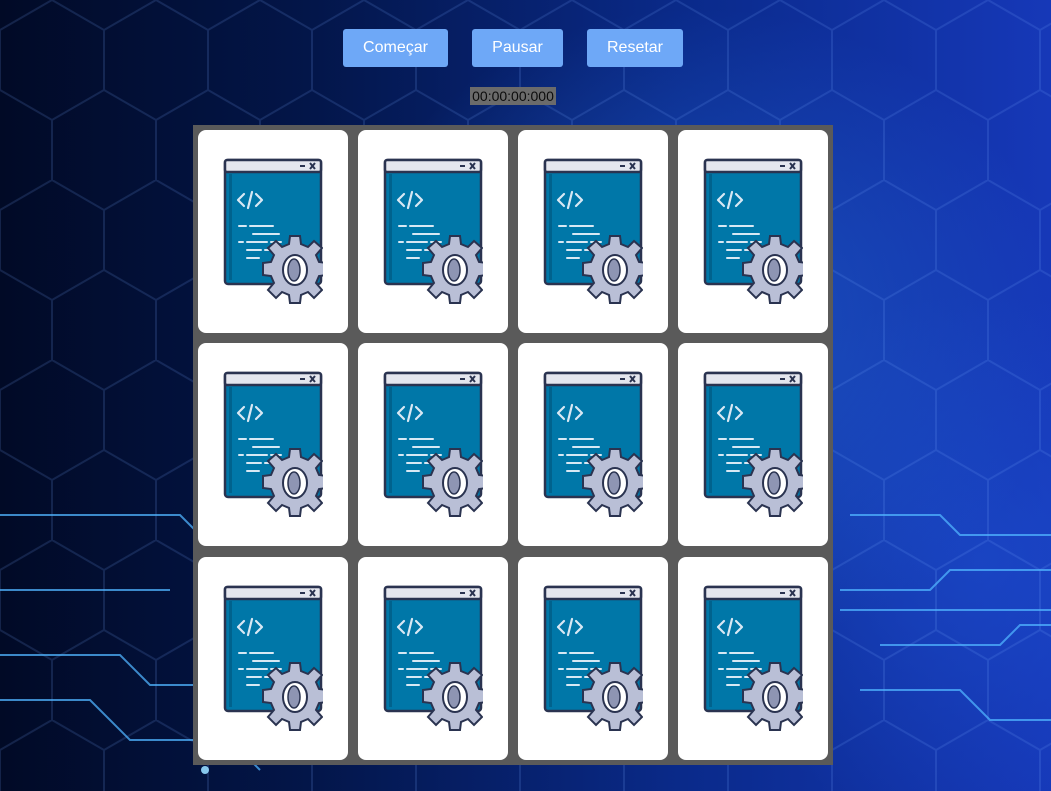 The width and height of the screenshot is (1051, 791). What do you see at coordinates (513, 96) in the screenshot?
I see `timer-display: 00:00:00:000` at bounding box center [513, 96].